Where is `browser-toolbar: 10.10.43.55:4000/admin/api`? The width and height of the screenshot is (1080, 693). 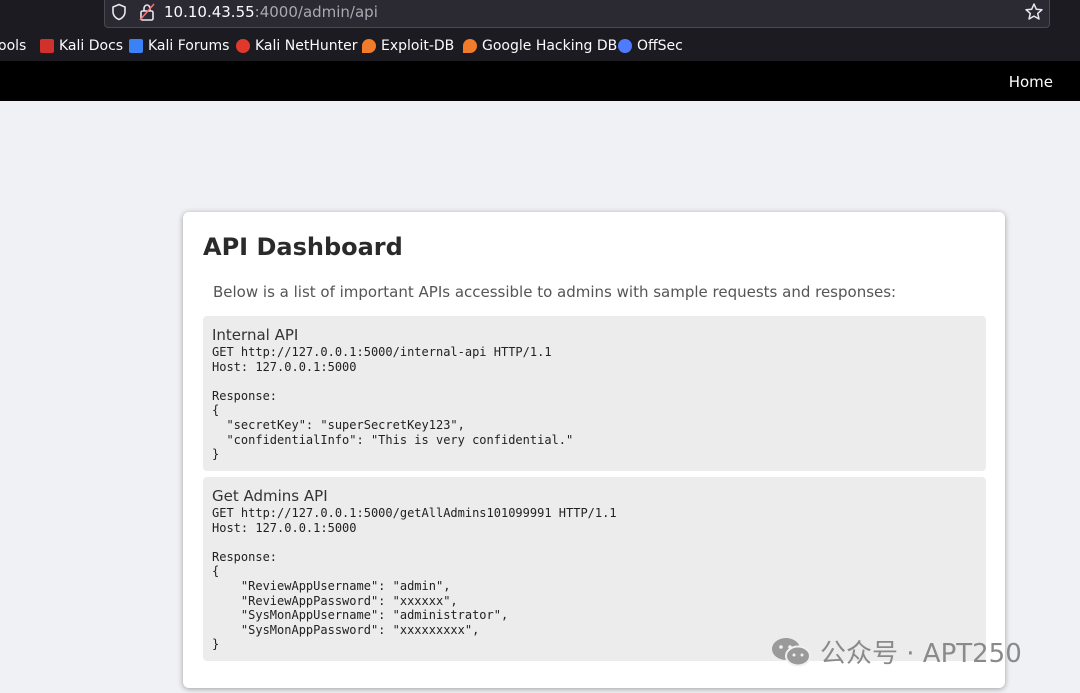 browser-toolbar: 10.10.43.55:4000/admin/api is located at coordinates (540, 15).